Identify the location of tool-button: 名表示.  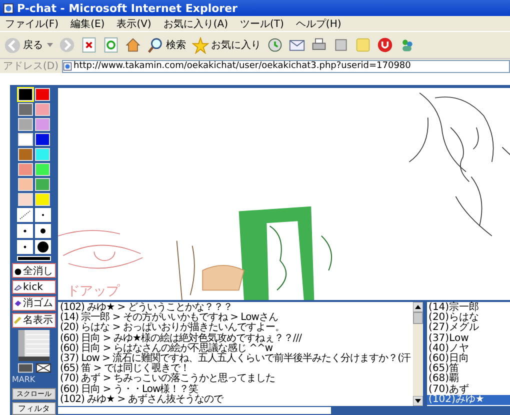
(34, 320).